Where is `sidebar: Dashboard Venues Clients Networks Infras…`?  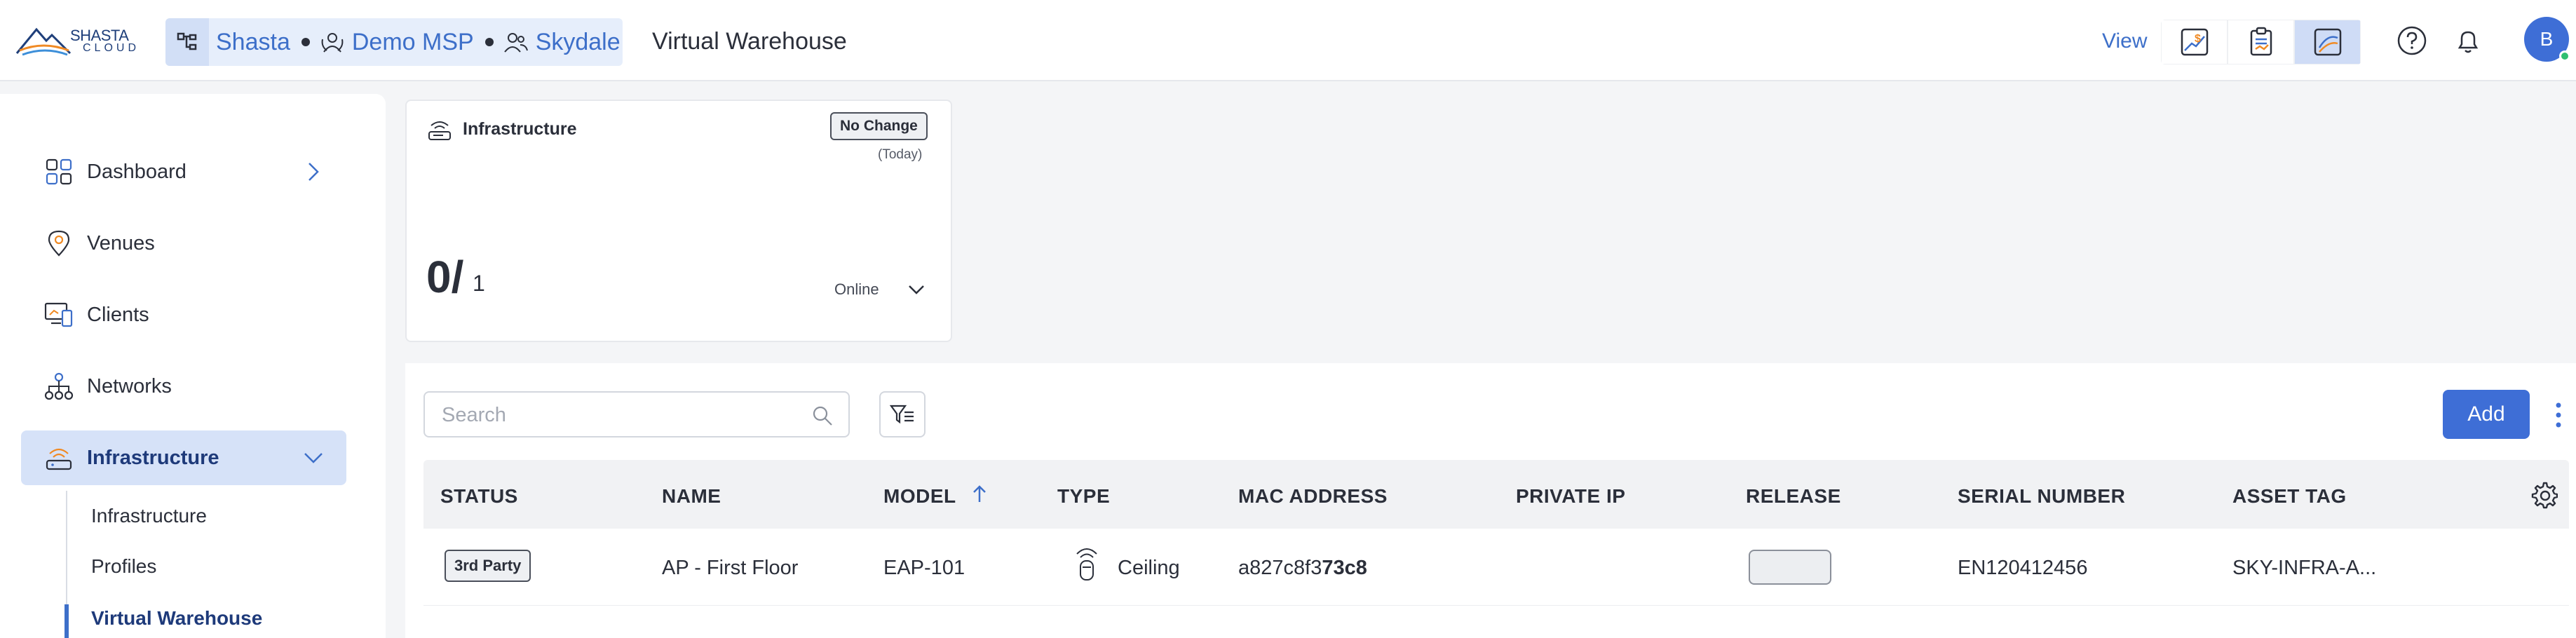
sidebar: Dashboard Venues Clients Networks Infras… is located at coordinates (193, 366).